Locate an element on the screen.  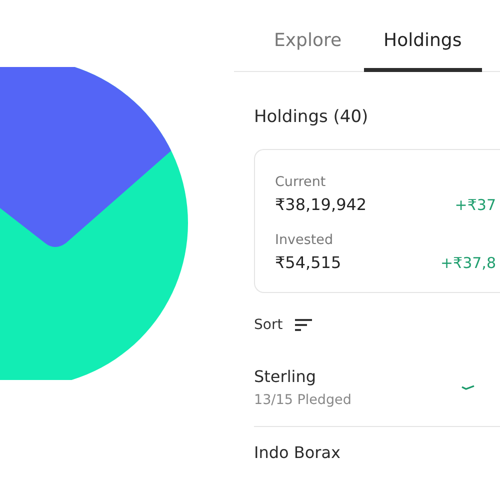
sort-label: Sort is located at coordinates (268, 325).